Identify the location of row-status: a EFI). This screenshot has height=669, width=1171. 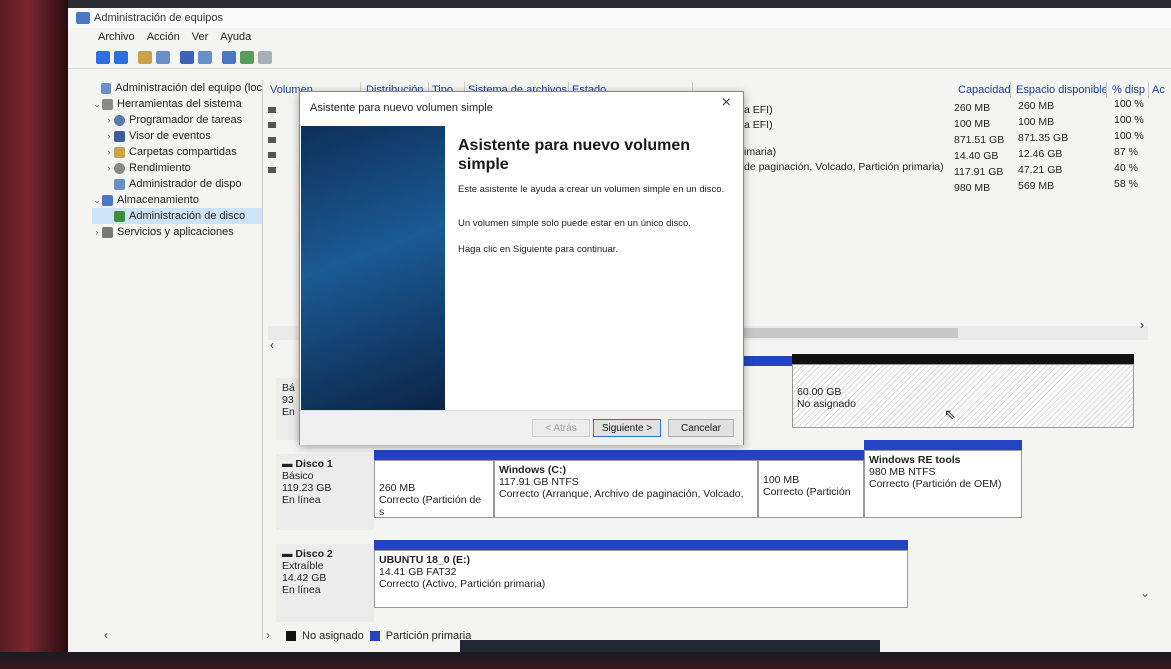
(758, 110).